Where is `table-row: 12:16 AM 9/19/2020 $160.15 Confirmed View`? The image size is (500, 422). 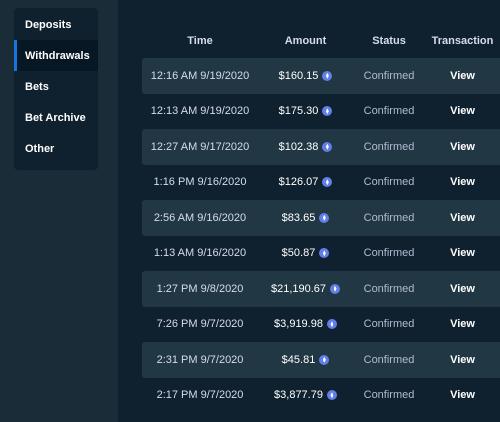
table-row: 12:16 AM 9/19/2020 $160.15 Confirmed View is located at coordinates (321, 76).